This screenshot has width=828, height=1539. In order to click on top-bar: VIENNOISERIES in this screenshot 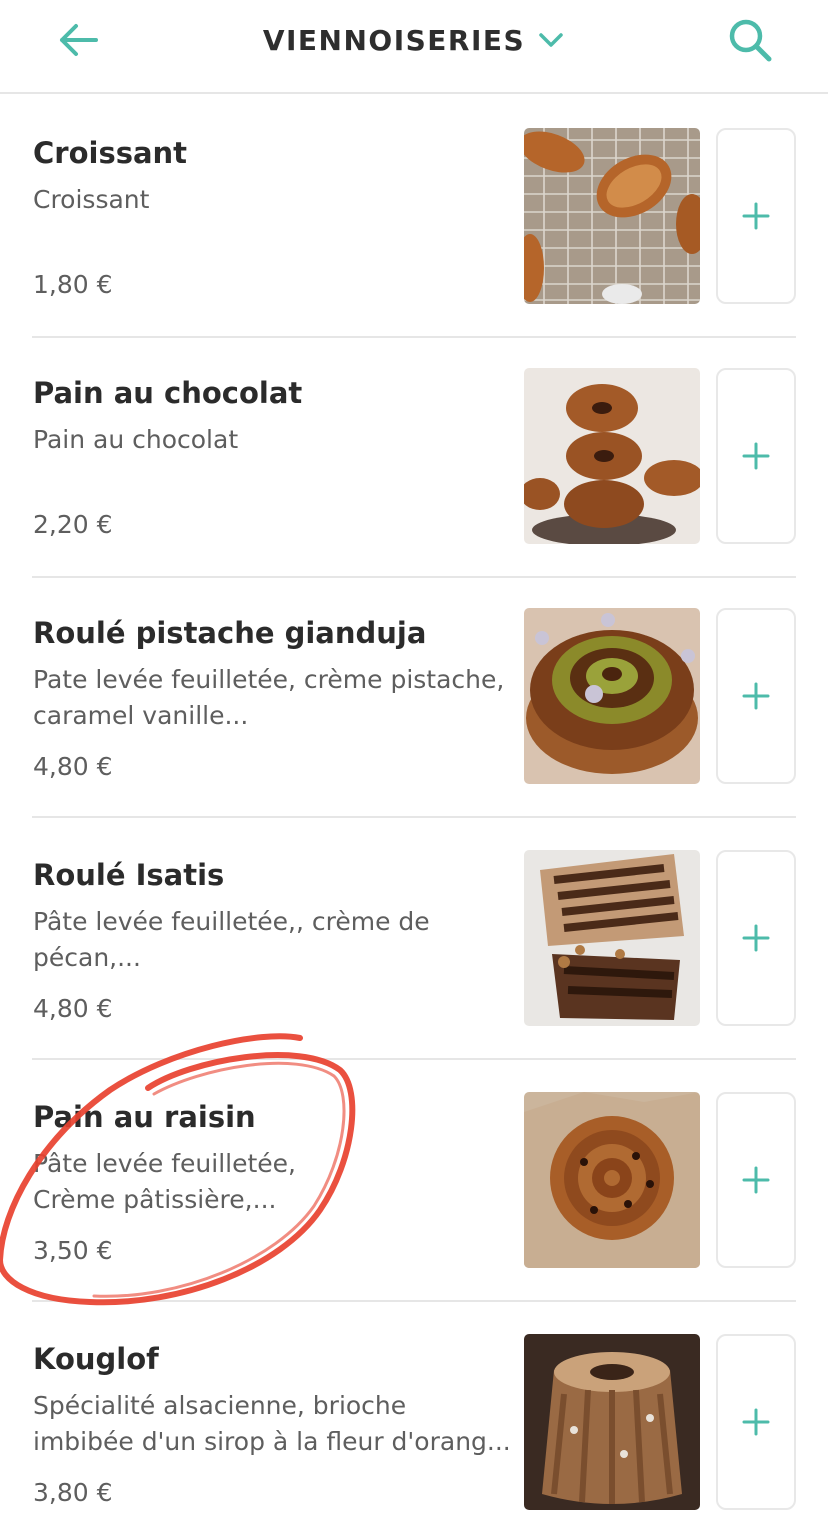, I will do `click(414, 47)`.